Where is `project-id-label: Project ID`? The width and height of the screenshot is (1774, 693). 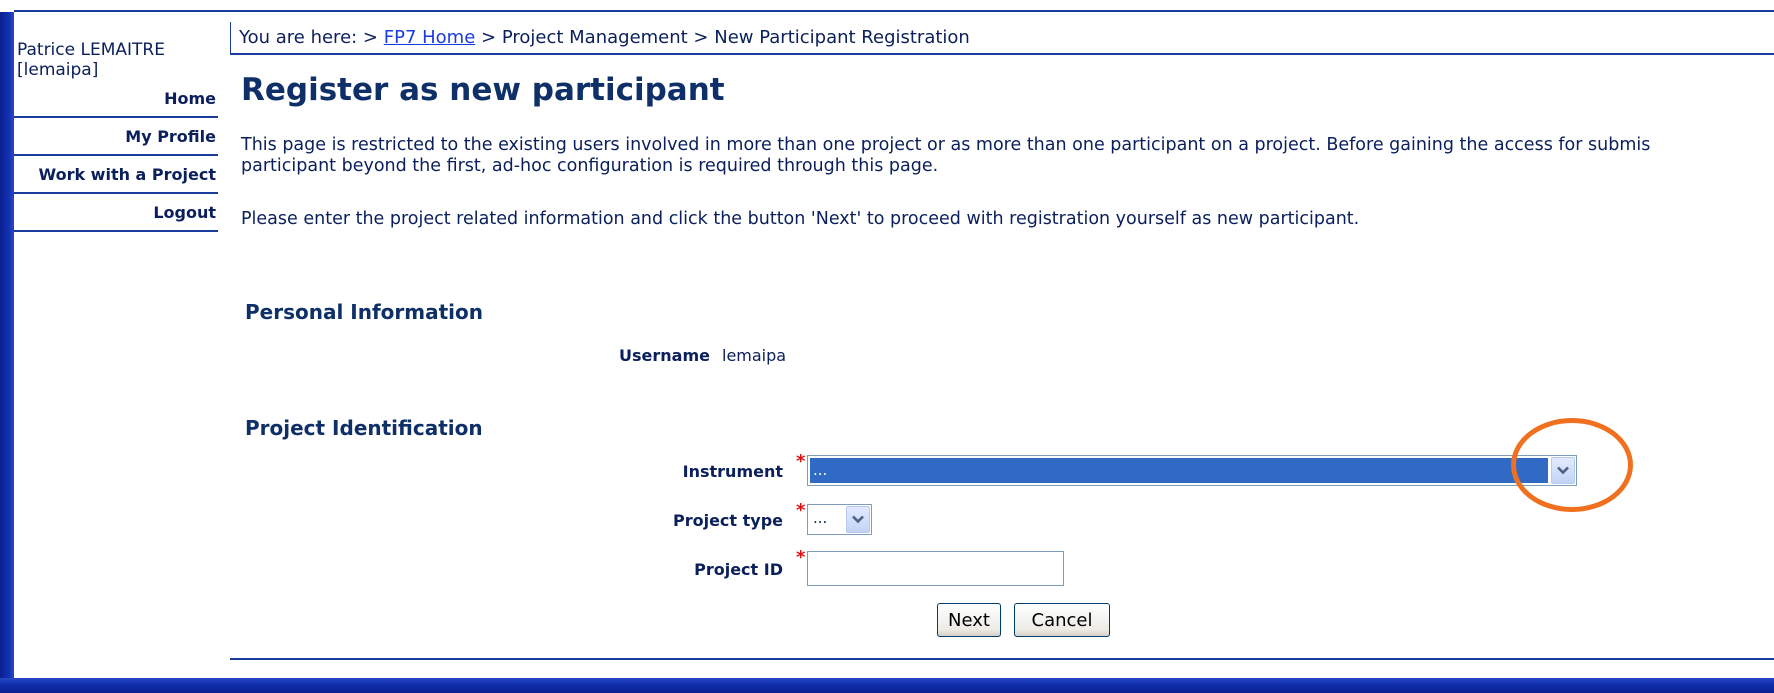 project-id-label: Project ID is located at coordinates (738, 569).